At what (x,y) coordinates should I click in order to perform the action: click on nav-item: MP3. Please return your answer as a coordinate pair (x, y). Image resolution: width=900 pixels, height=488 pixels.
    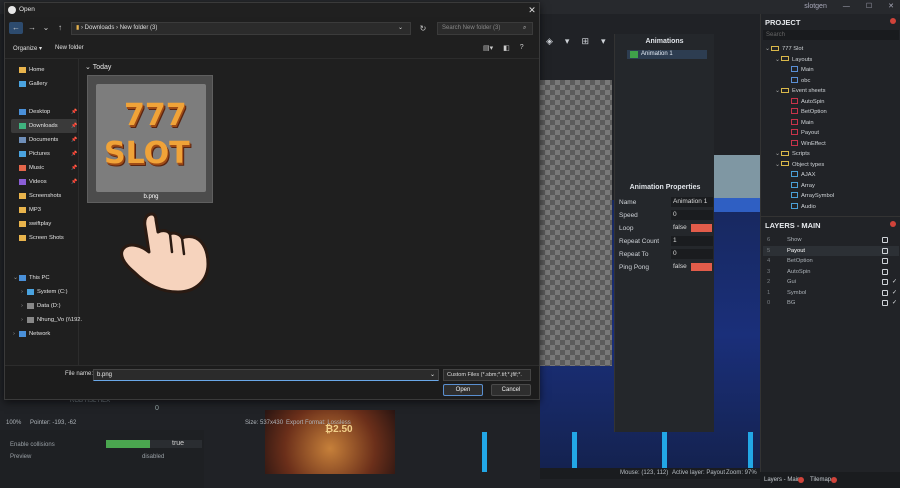
    Looking at the image, I should click on (44, 210).